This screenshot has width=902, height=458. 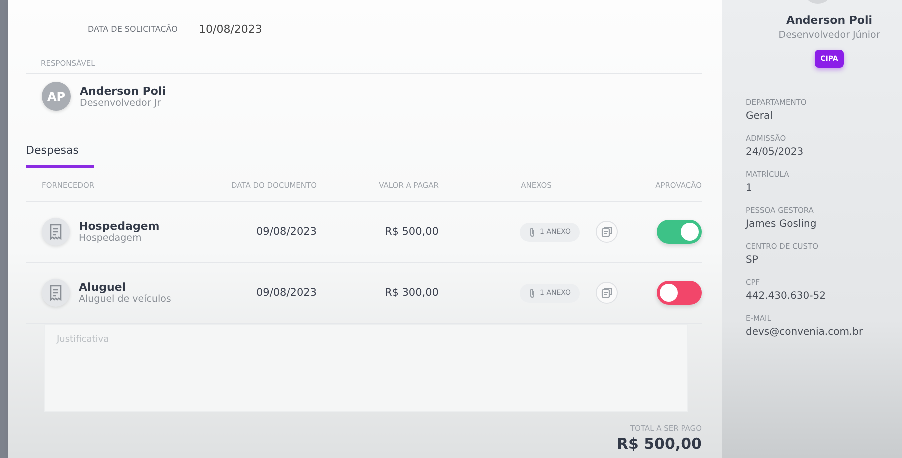 What do you see at coordinates (103, 287) in the screenshot?
I see `supplier-name: Aluguel` at bounding box center [103, 287].